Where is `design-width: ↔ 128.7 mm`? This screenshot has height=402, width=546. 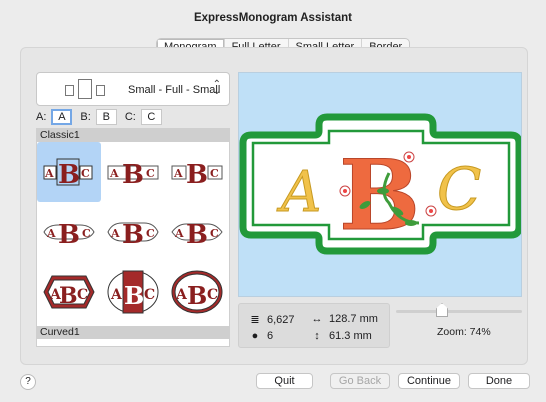 design-width: ↔ 128.7 mm is located at coordinates (344, 319).